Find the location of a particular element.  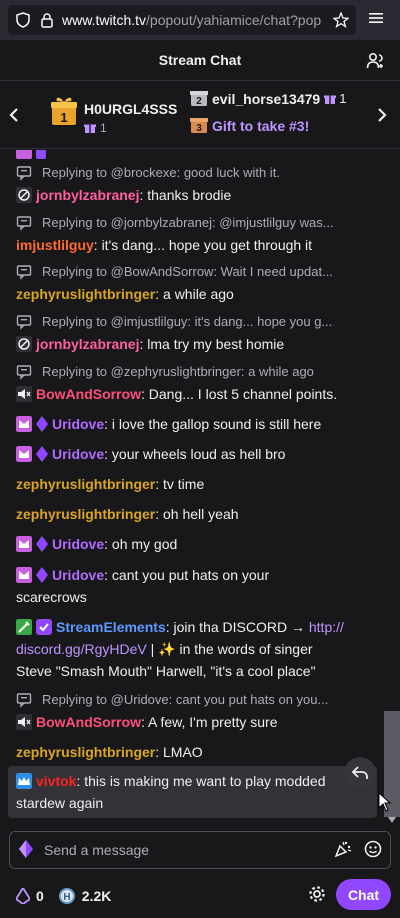

message-line: zephyruslightbringer: a while ago is located at coordinates (125, 294).